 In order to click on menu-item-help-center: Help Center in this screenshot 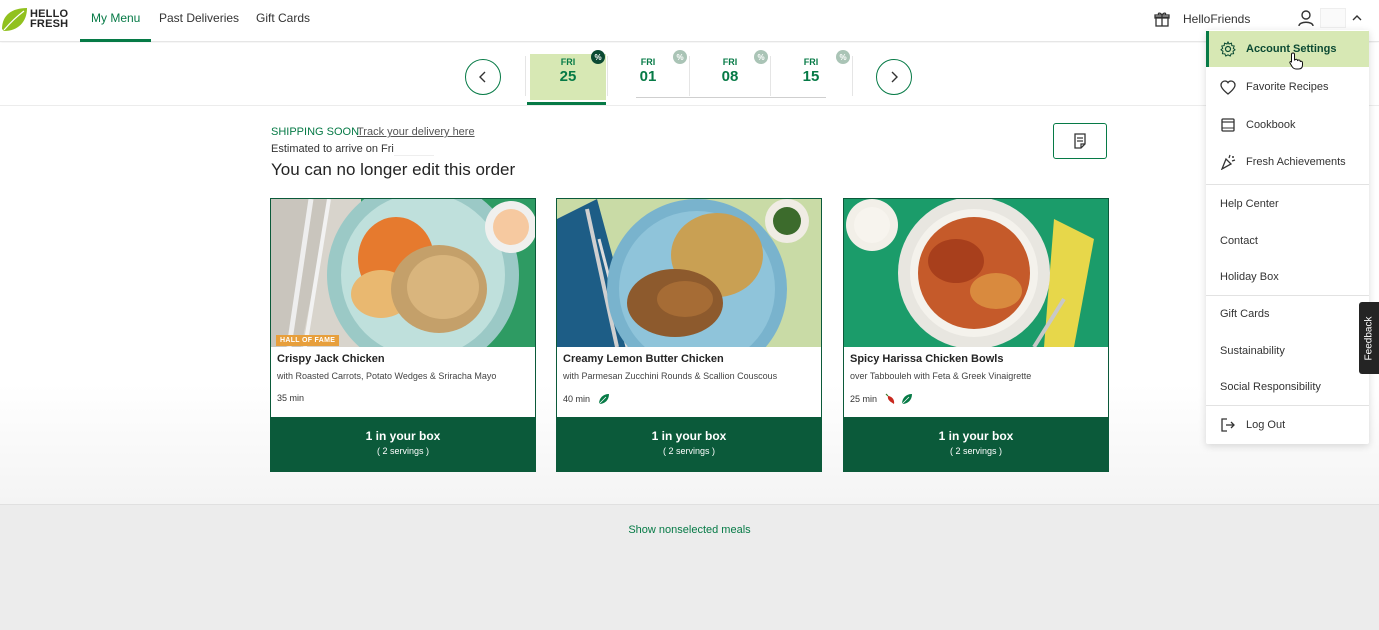, I will do `click(1287, 204)`.